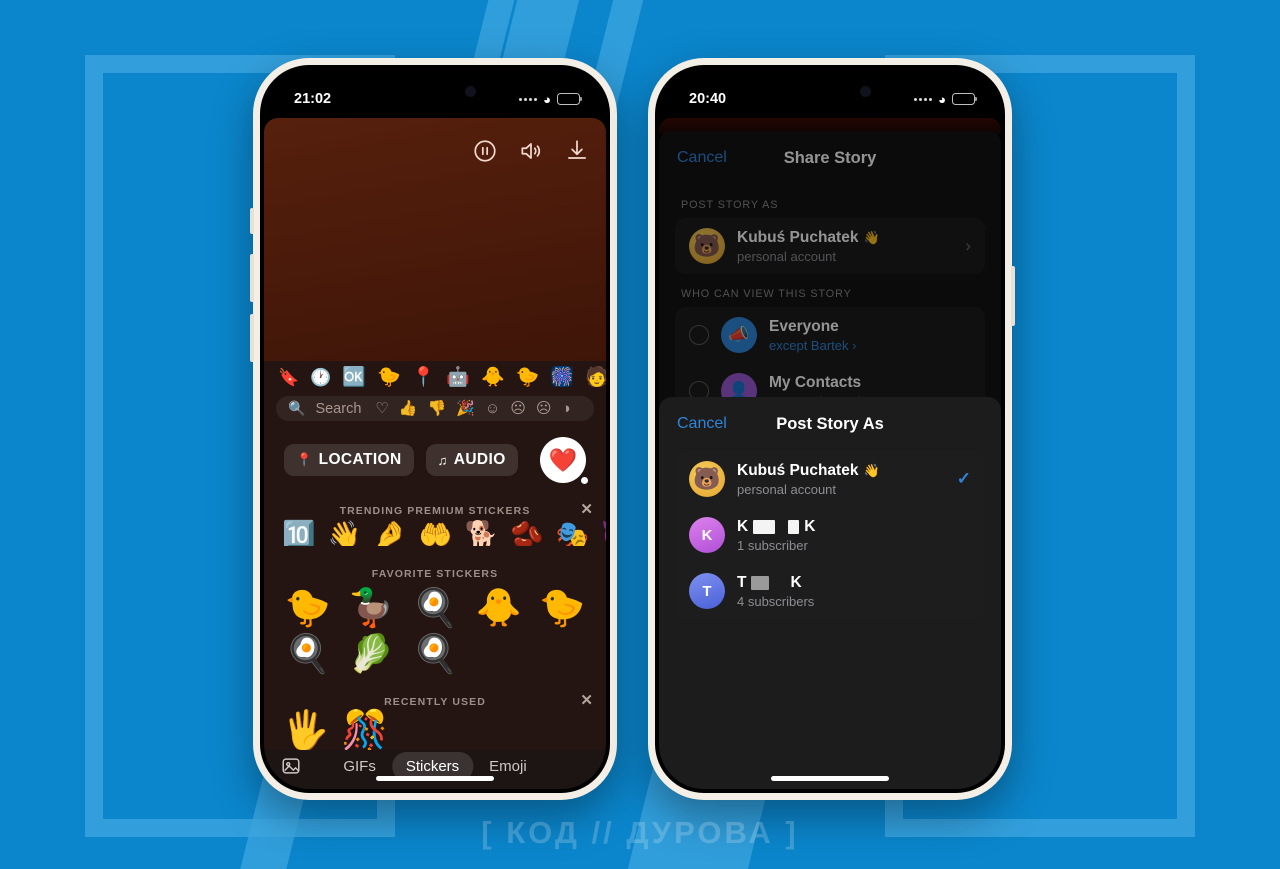 This screenshot has height=869, width=1280. I want to click on search-placeholder: Search, so click(338, 408).